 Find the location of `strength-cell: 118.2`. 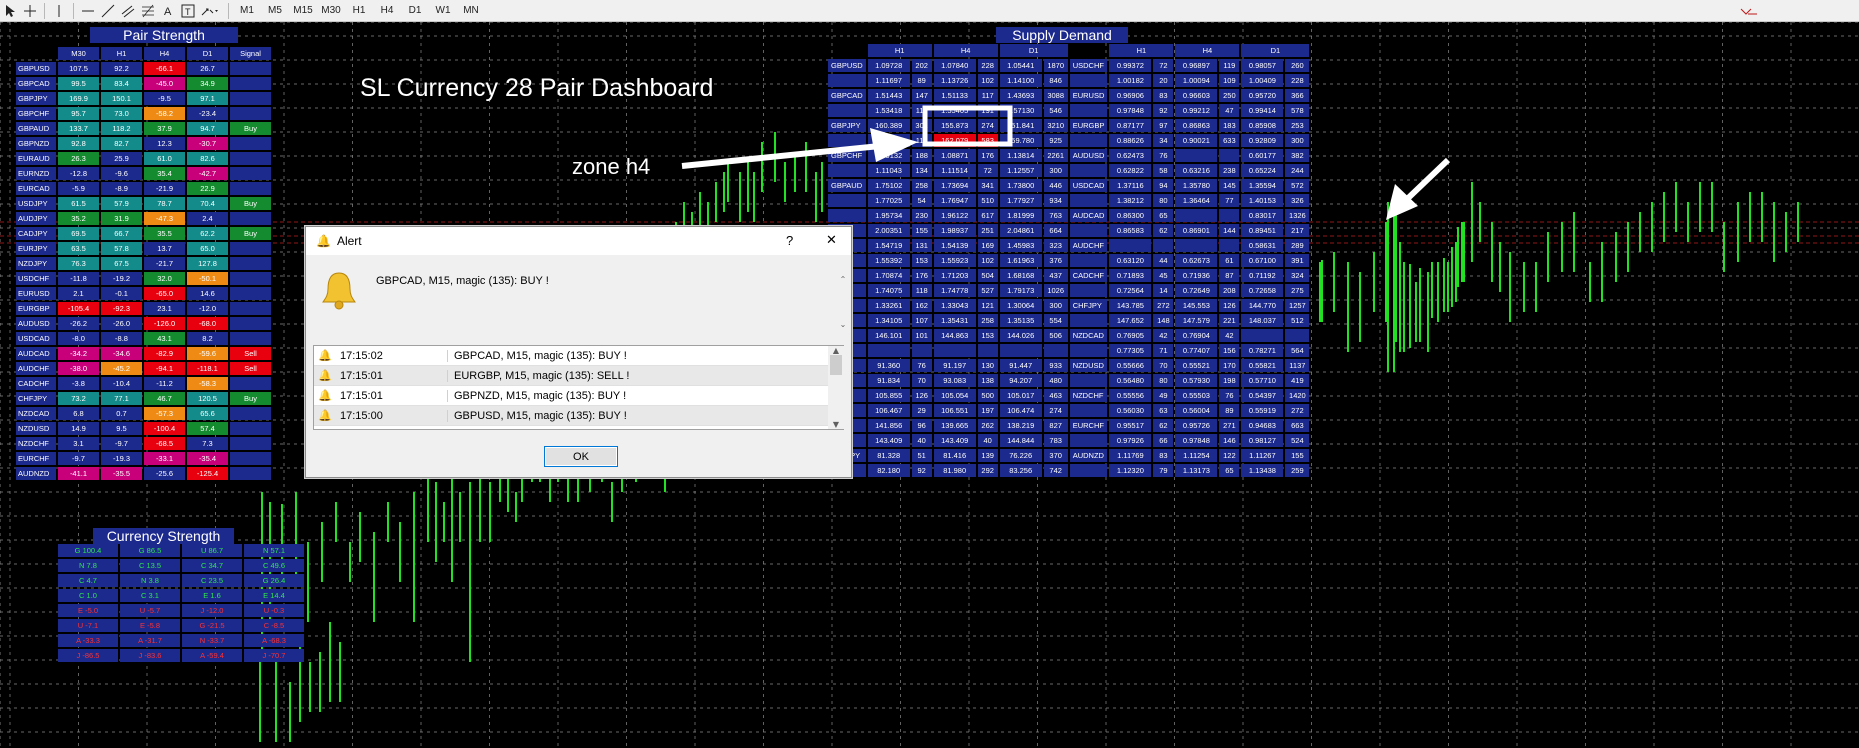

strength-cell: 118.2 is located at coordinates (121, 128).